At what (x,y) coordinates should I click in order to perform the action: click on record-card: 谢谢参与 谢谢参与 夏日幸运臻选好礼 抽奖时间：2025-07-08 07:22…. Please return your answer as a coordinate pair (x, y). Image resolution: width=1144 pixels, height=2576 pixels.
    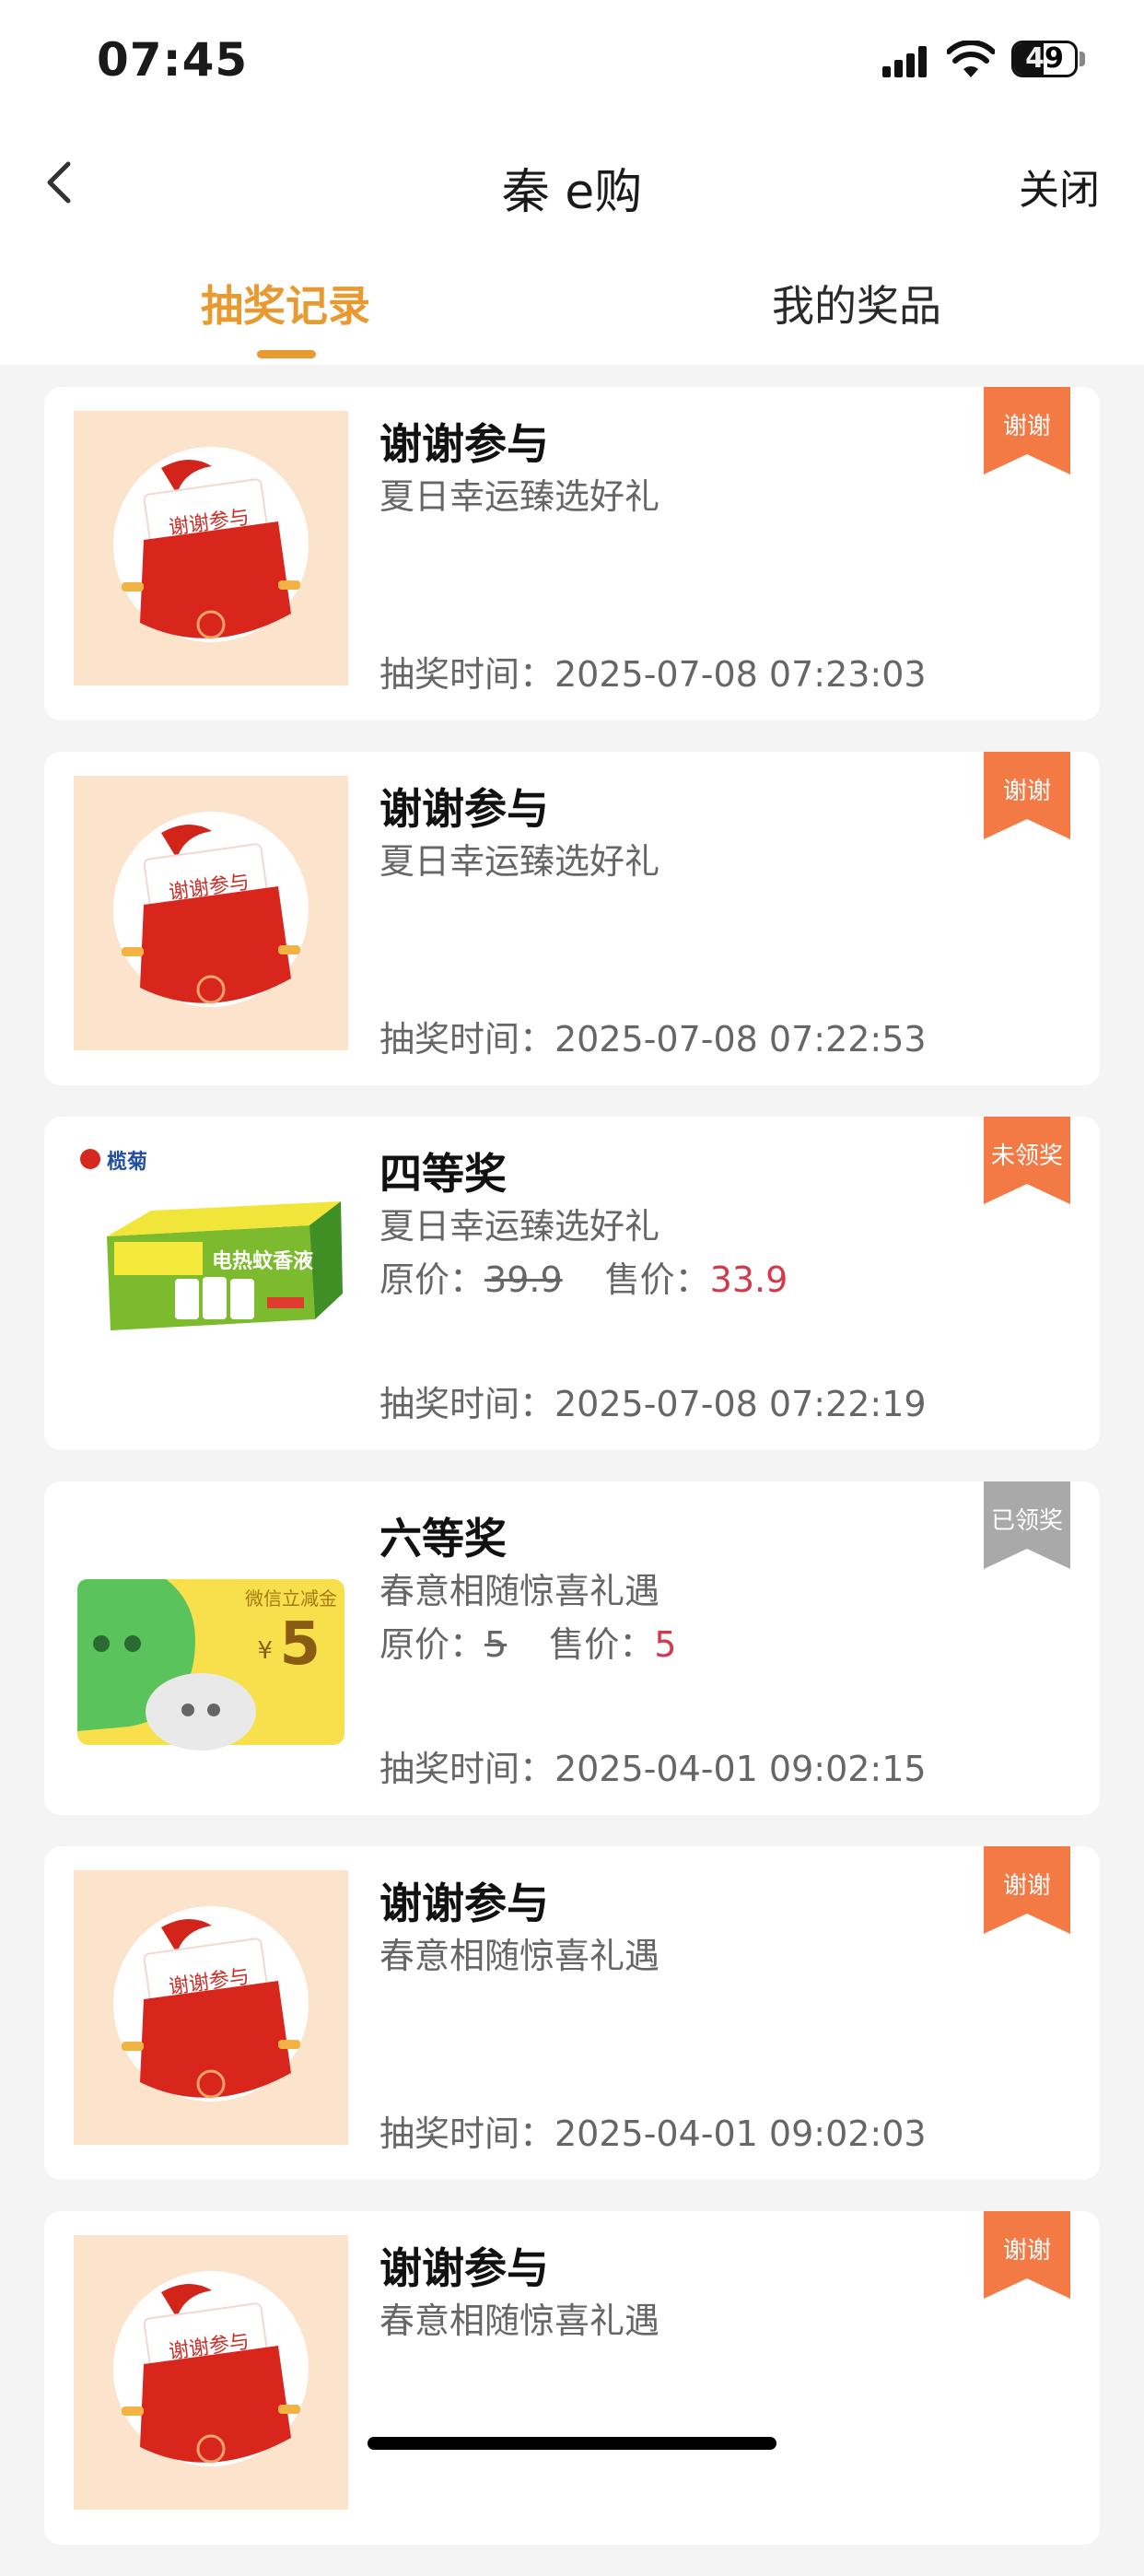
    Looking at the image, I should click on (572, 918).